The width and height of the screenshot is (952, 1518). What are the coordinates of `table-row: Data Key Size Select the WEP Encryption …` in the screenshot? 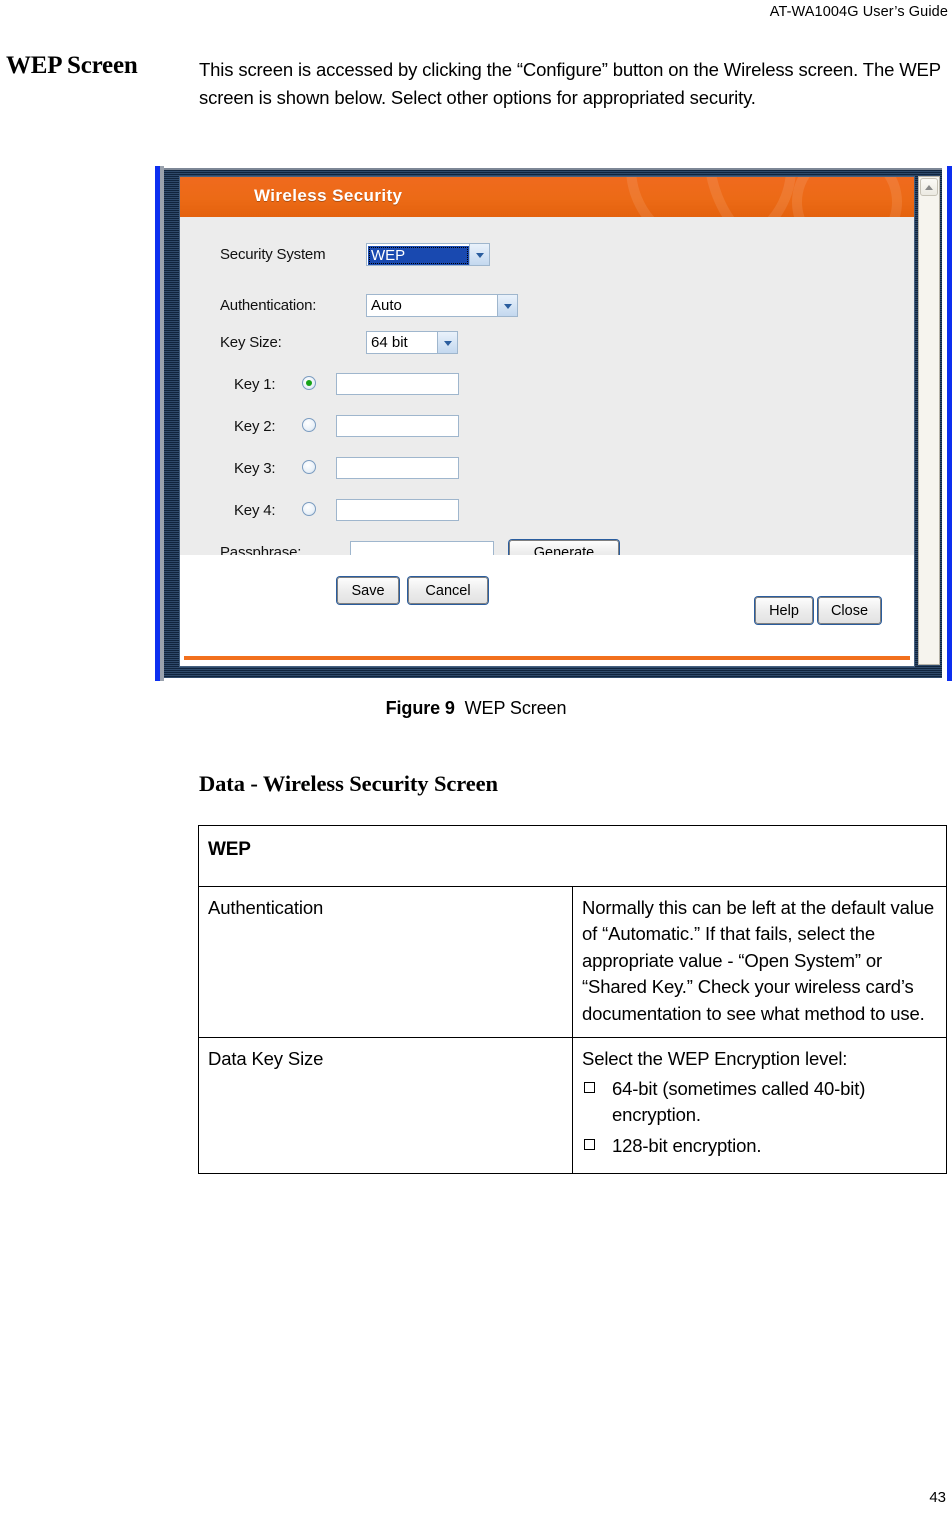 It's located at (572, 1105).